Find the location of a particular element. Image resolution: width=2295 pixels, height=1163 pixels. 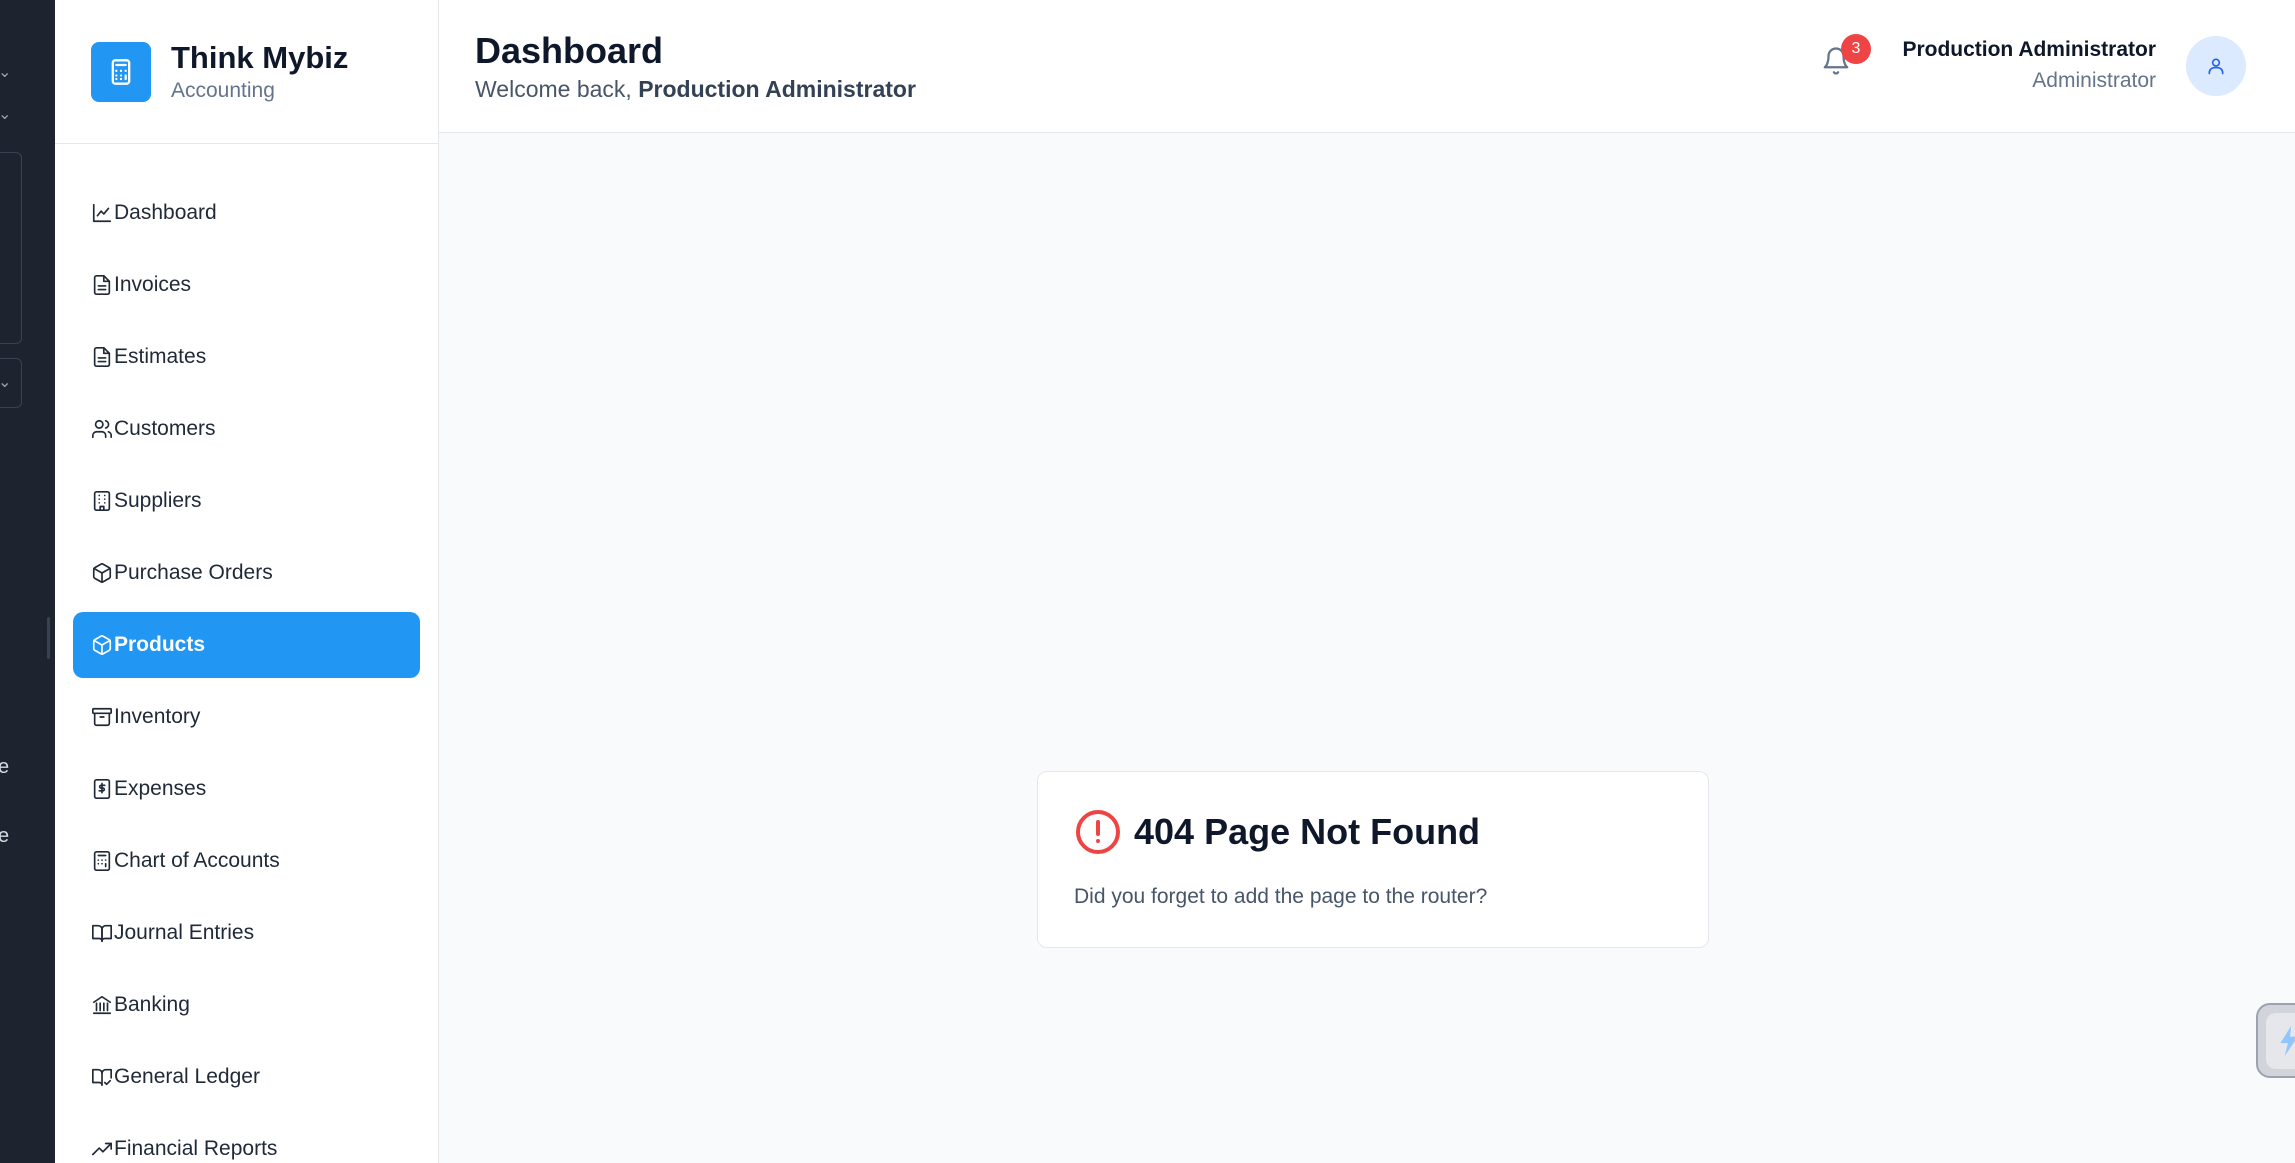

sidebar-item-invoices: Invoices is located at coordinates (246, 285).